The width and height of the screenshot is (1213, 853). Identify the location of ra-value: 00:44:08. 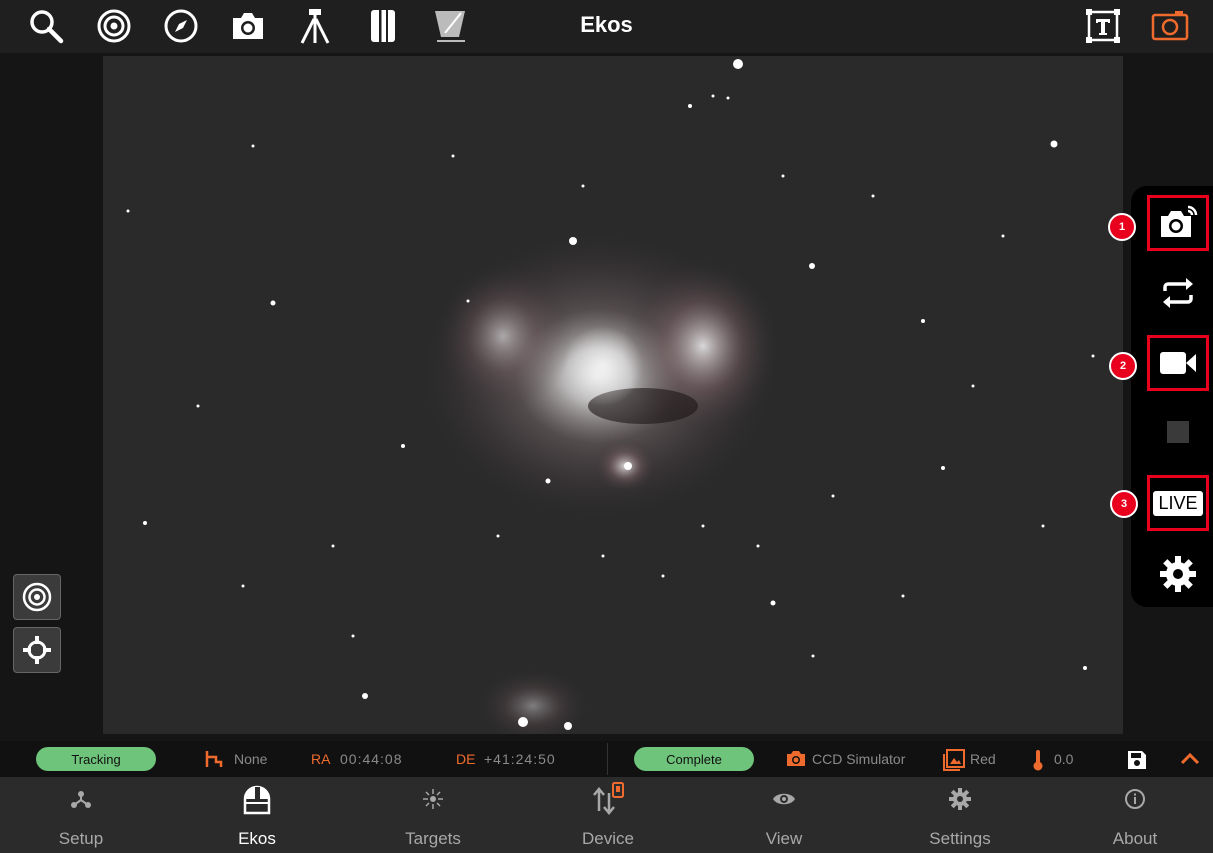
(371, 759).